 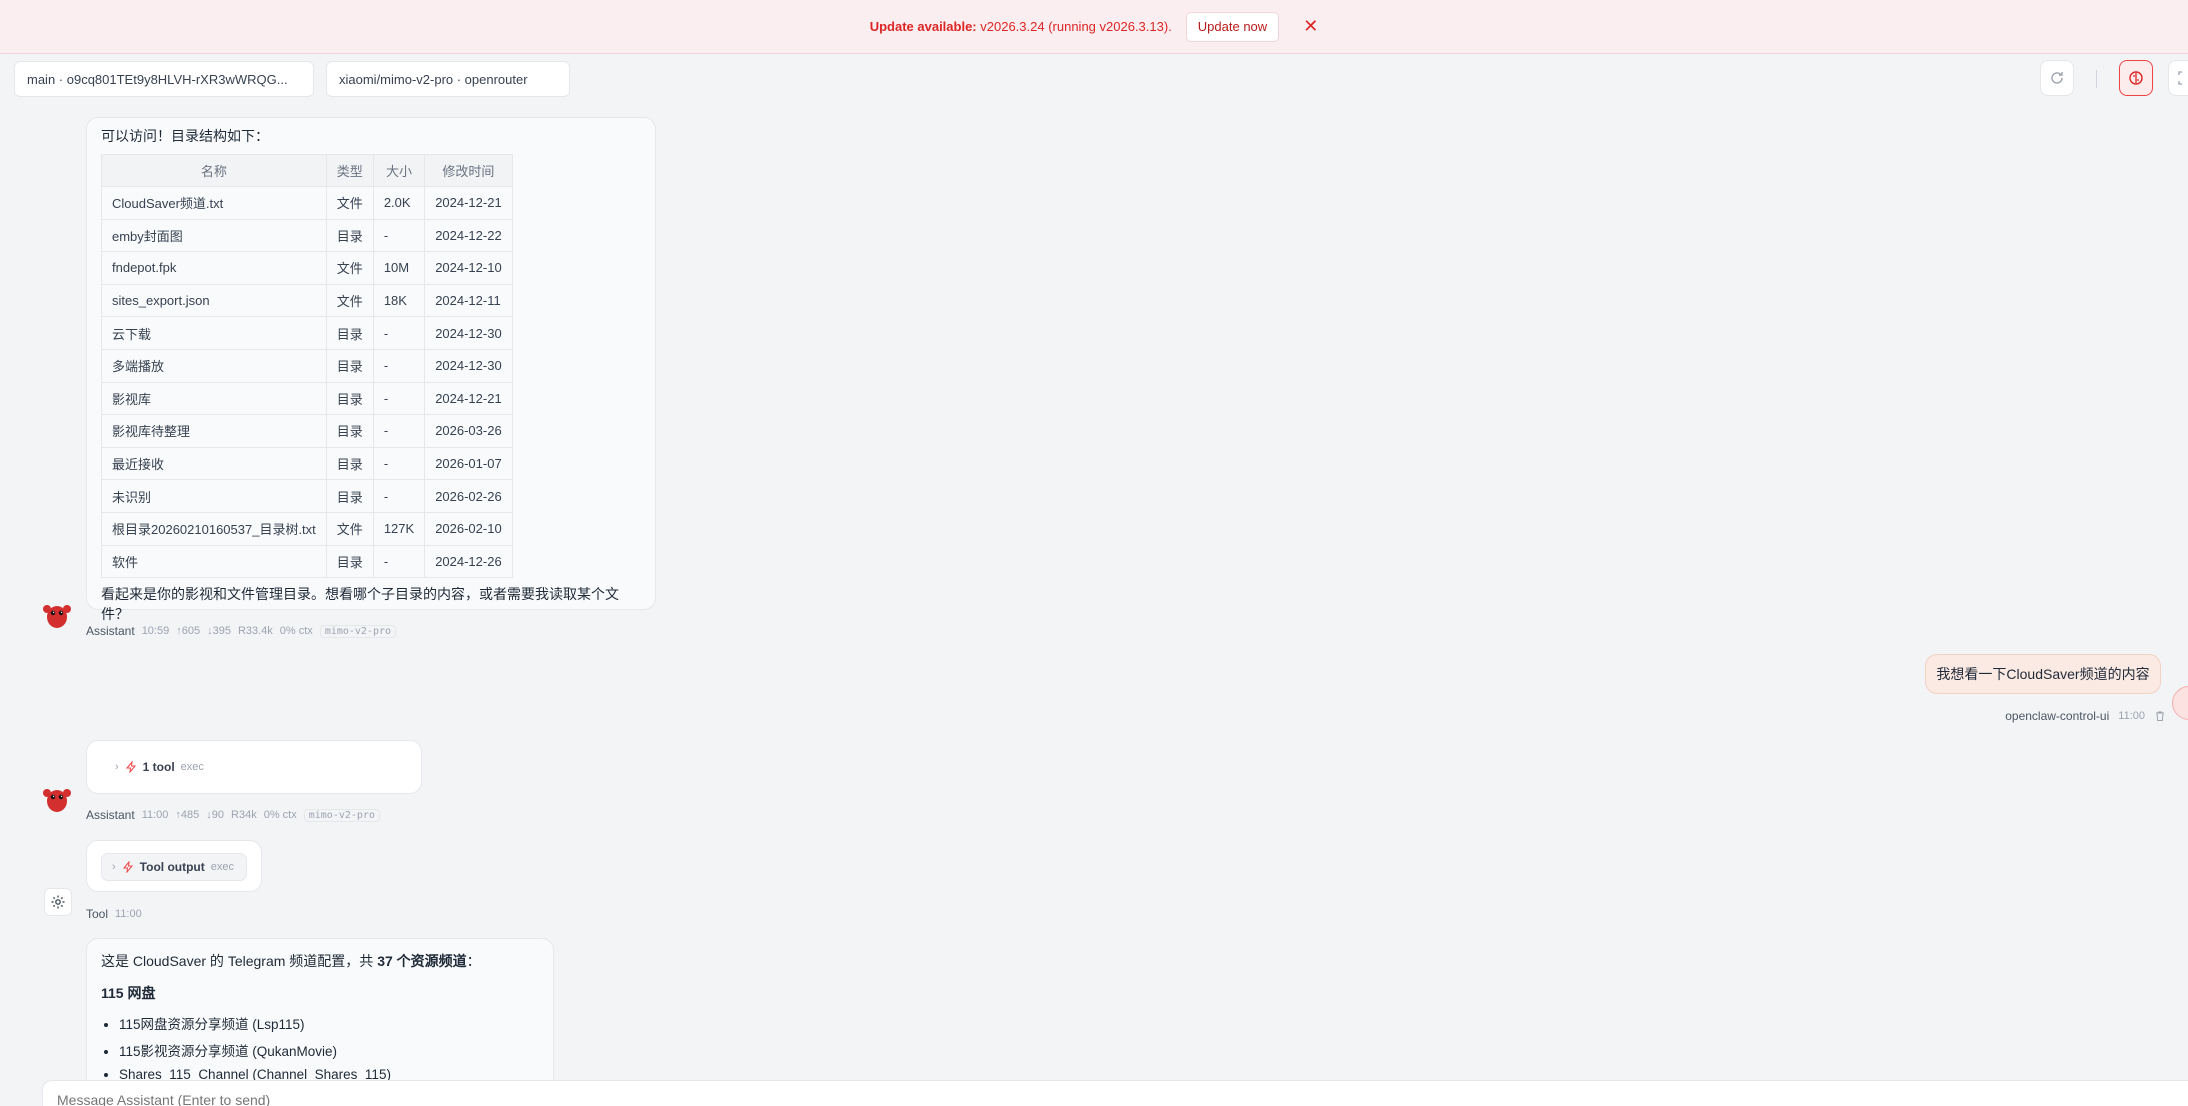 I want to click on table-row: 云下载 目录 -2024-12-30, so click(x=307, y=333).